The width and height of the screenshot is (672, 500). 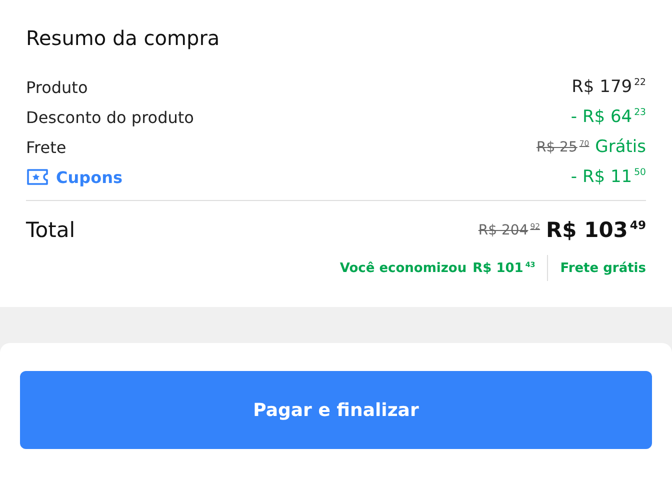 What do you see at coordinates (563, 147) in the screenshot?
I see `old-price: R$ 25$^{70}$` at bounding box center [563, 147].